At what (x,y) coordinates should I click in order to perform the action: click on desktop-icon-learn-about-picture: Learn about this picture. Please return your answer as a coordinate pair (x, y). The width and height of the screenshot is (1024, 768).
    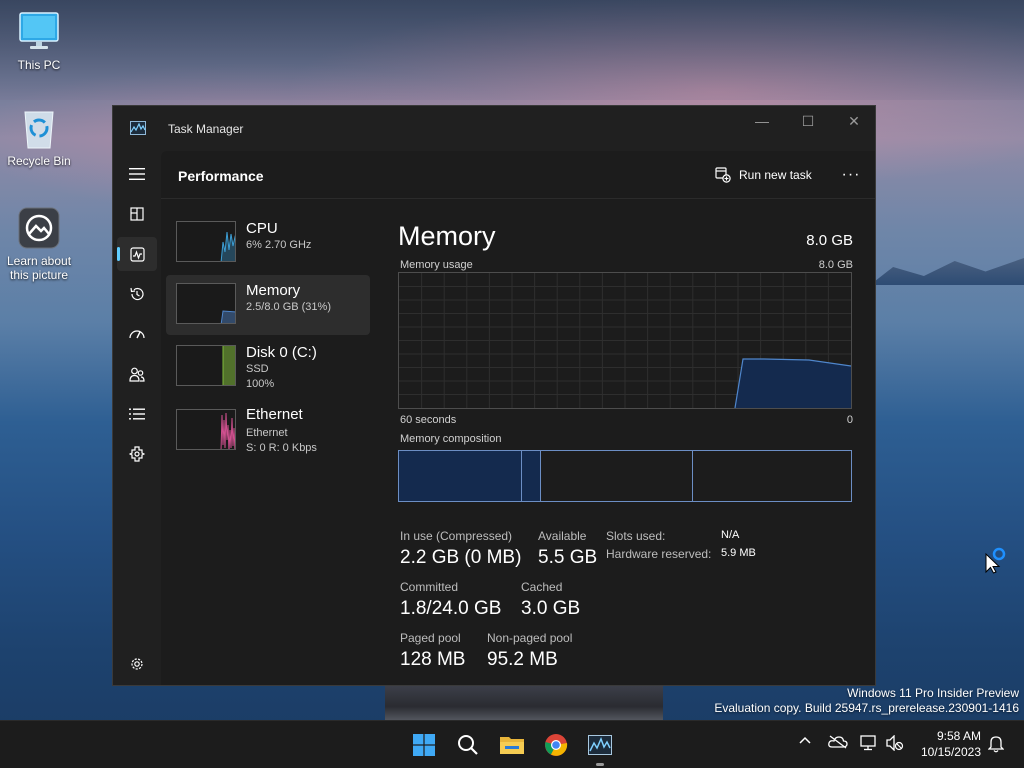
    Looking at the image, I should click on (39, 244).